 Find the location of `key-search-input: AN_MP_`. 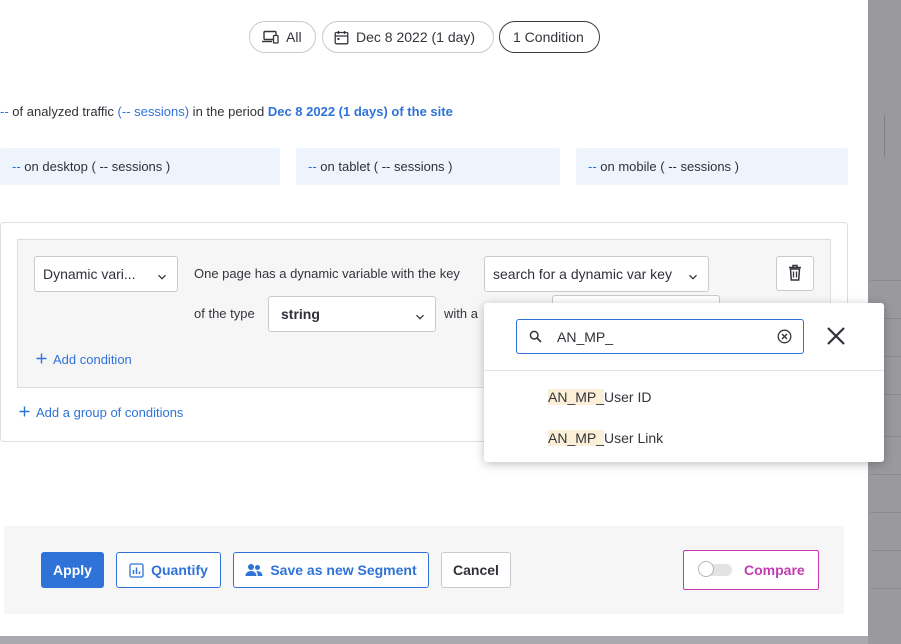

key-search-input: AN_MP_ is located at coordinates (585, 337).